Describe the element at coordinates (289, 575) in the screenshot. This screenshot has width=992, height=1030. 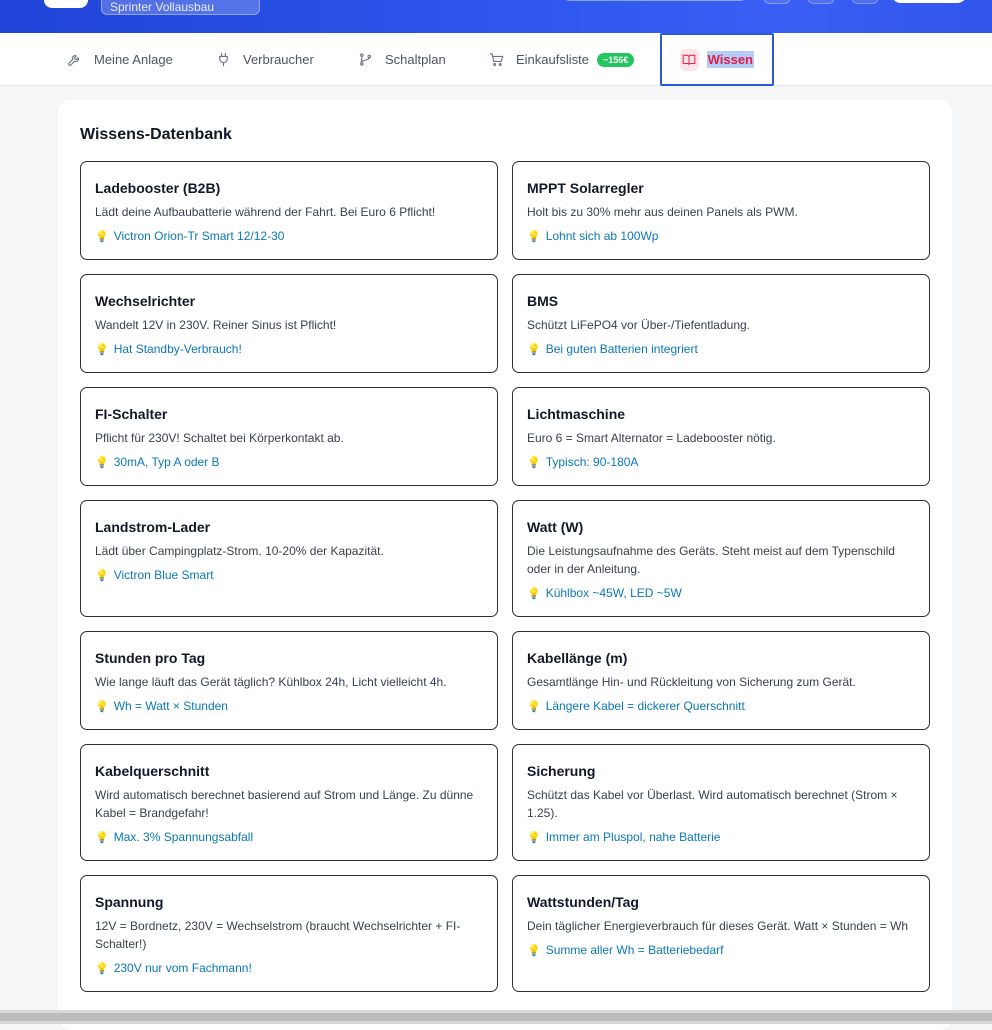
I see `card-tip: 💡 Victron Blue Smart` at that location.